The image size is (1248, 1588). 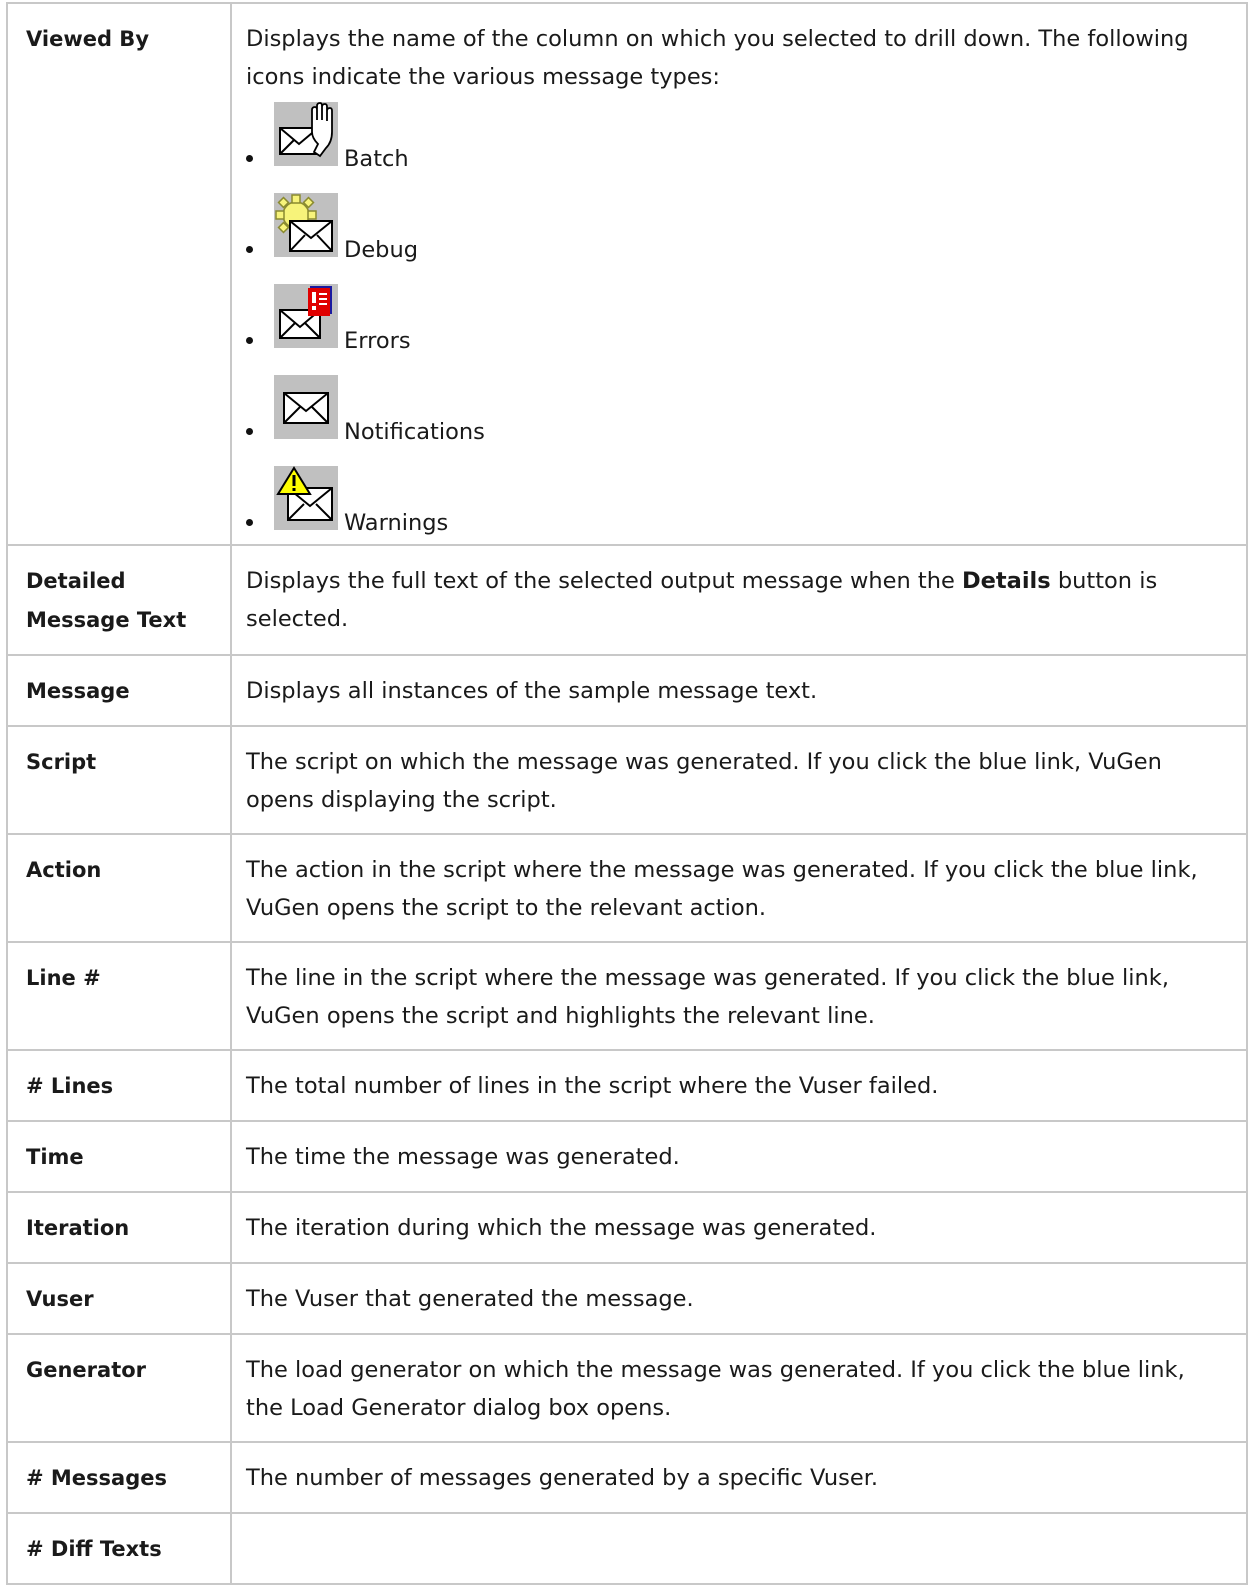 I want to click on icon-label: Debug, so click(x=381, y=250).